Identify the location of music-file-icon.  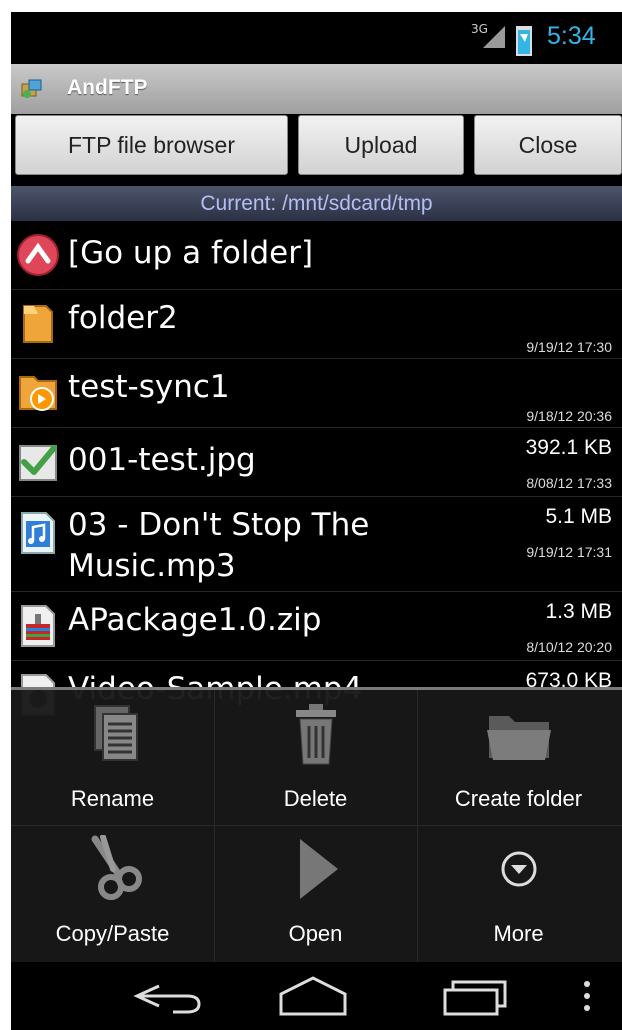
(38, 533).